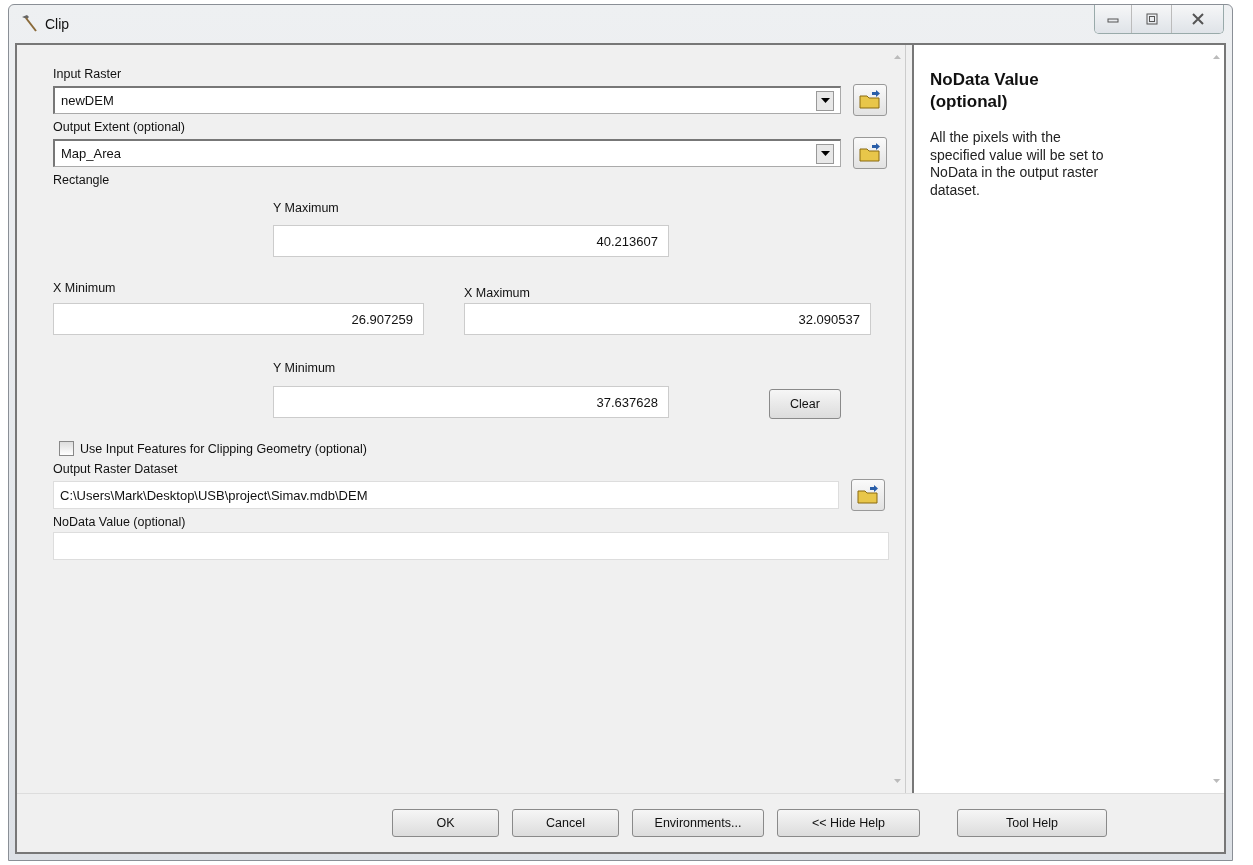  I want to click on field-label: NoData Value (optional), so click(120, 522).